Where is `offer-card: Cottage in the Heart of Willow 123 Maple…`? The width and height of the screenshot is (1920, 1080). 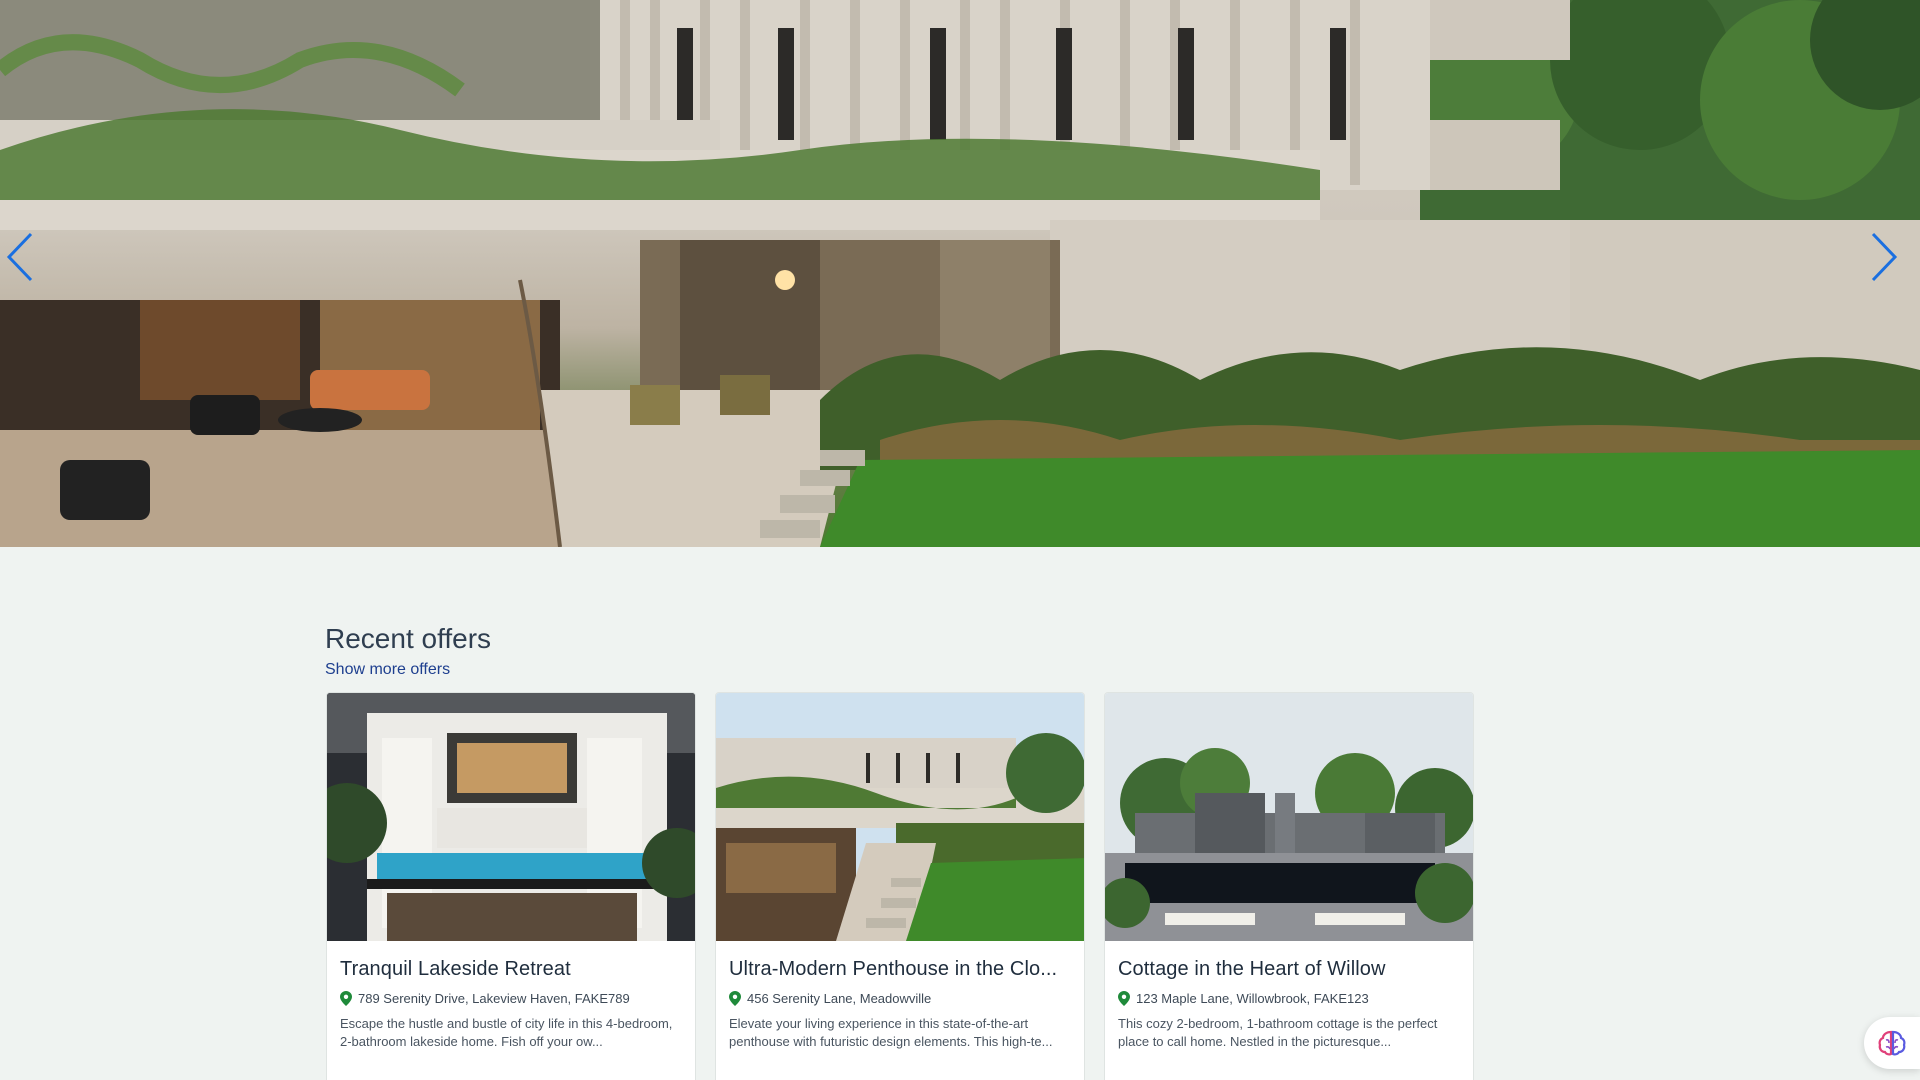
offer-card: Cottage in the Heart of Willow 123 Maple… is located at coordinates (1289, 886).